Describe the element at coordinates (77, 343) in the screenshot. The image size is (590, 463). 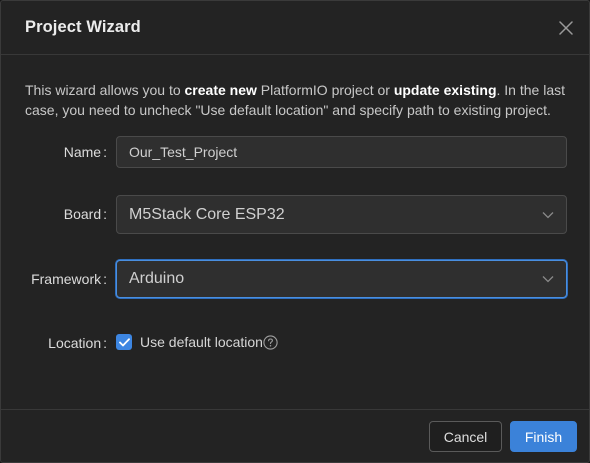
I see `location-label: Location:` at that location.